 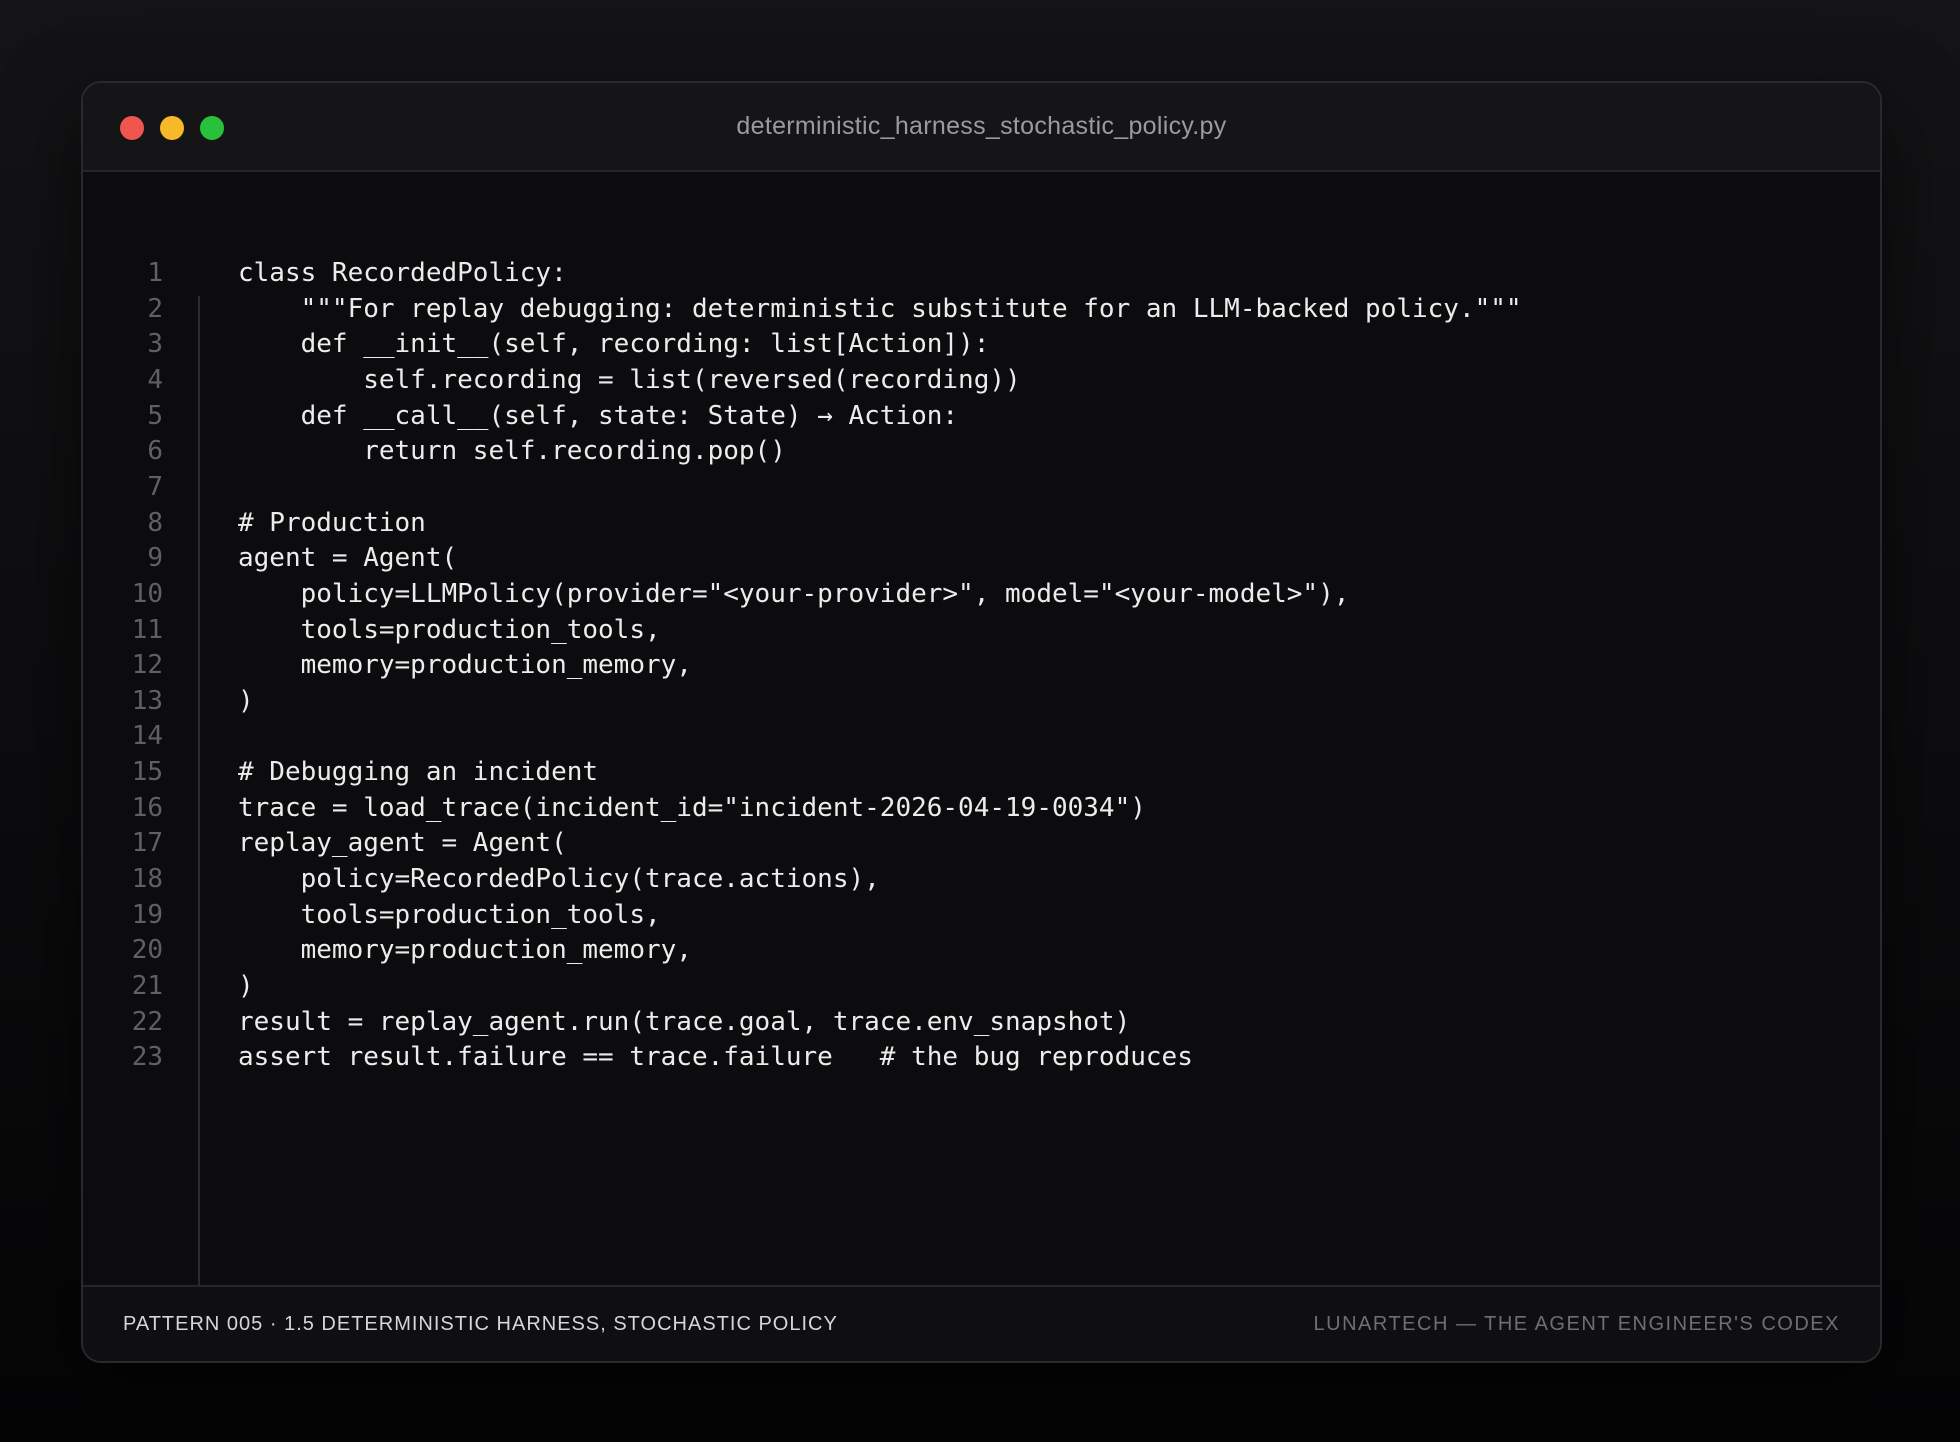 I want to click on line-number: 18, so click(x=147, y=879).